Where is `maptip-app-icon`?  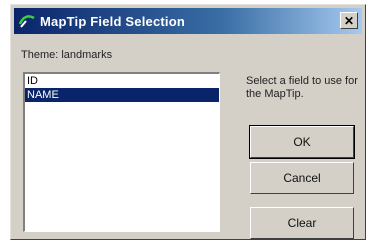 maptip-app-icon is located at coordinates (26, 21).